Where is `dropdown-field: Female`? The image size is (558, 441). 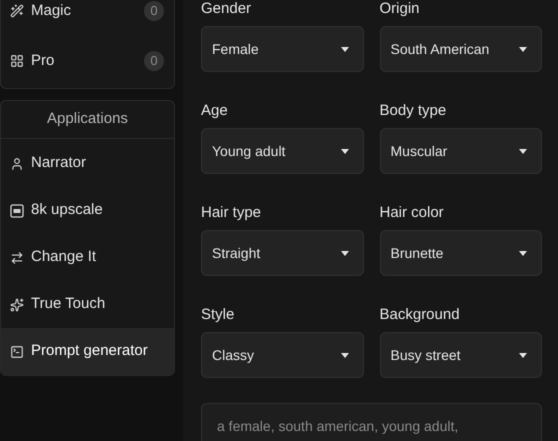
dropdown-field: Female is located at coordinates (282, 49).